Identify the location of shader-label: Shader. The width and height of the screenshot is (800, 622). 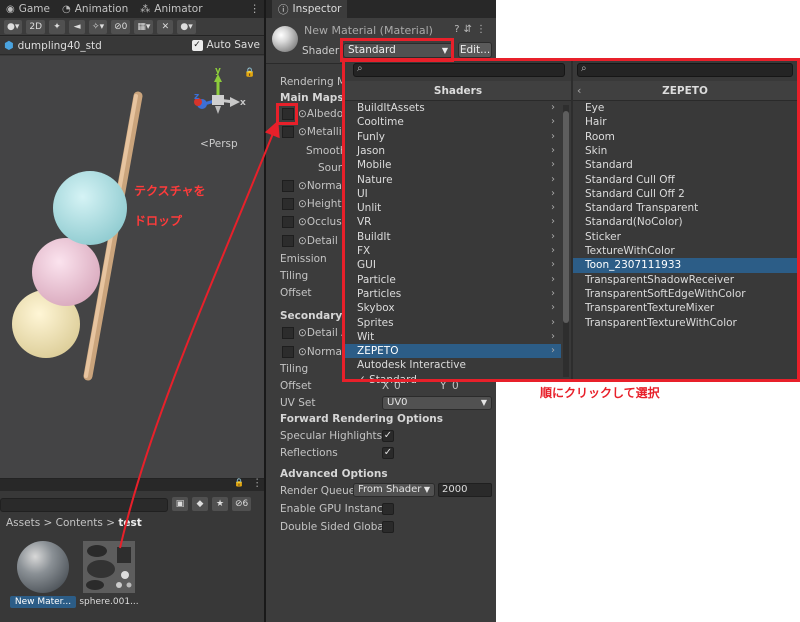
(321, 51).